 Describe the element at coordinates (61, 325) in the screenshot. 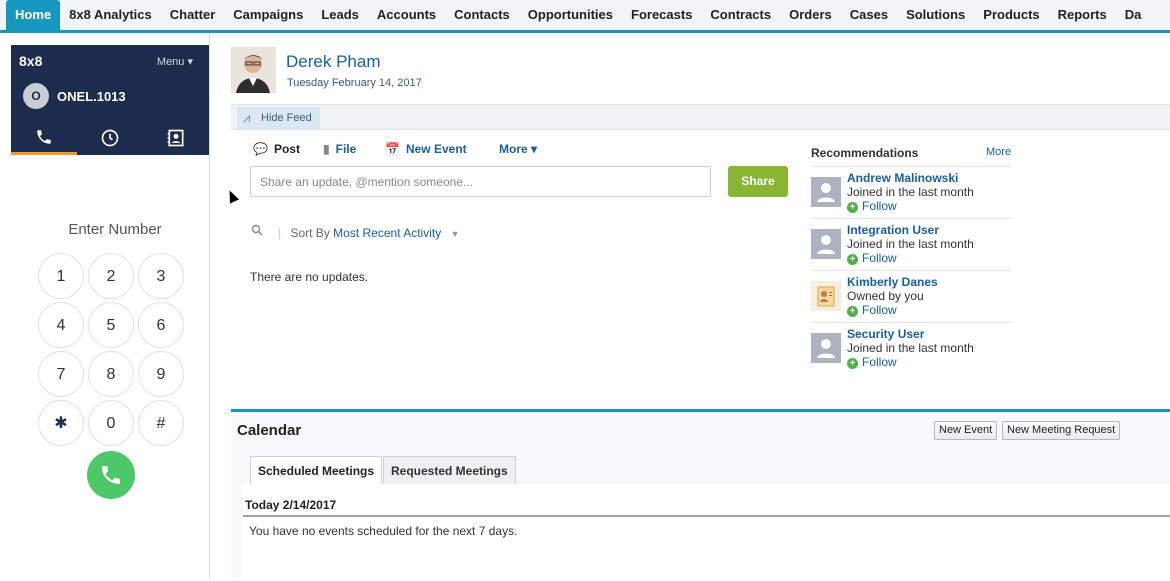

I see `dialpad-key-4: 4` at that location.